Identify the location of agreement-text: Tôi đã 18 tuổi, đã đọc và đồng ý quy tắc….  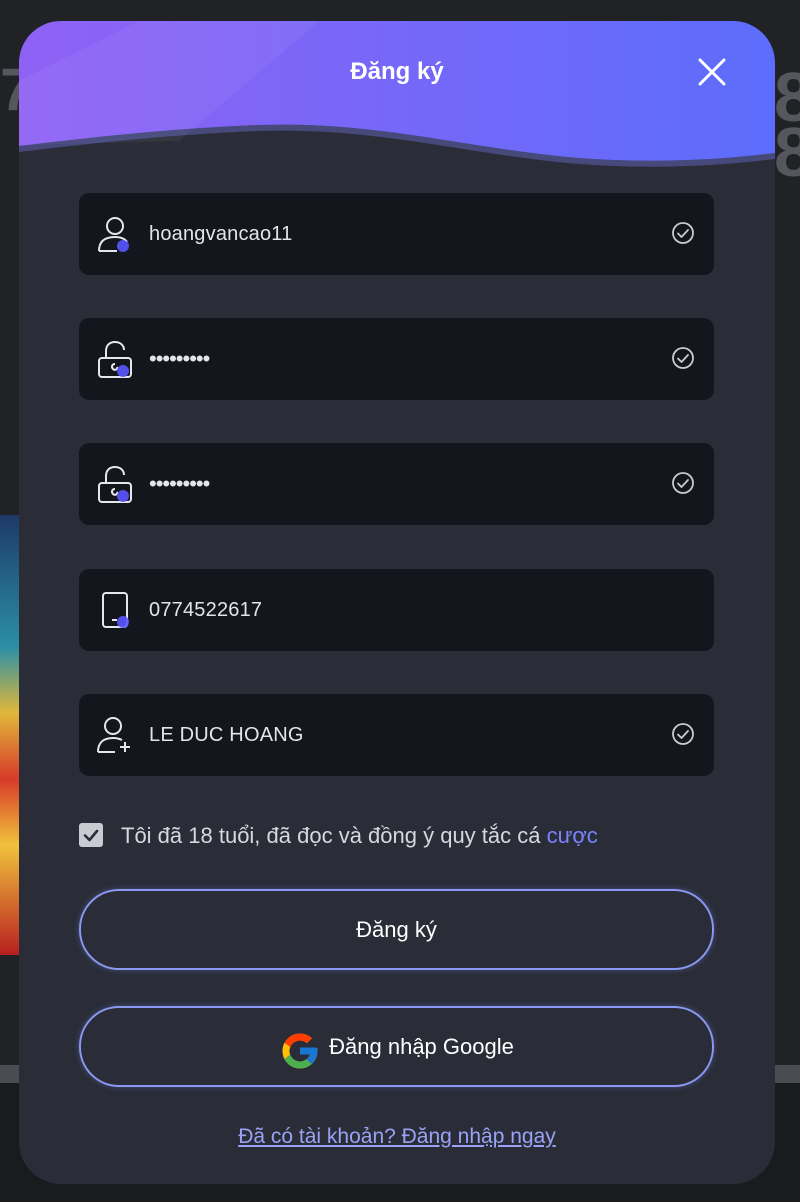
(334, 835).